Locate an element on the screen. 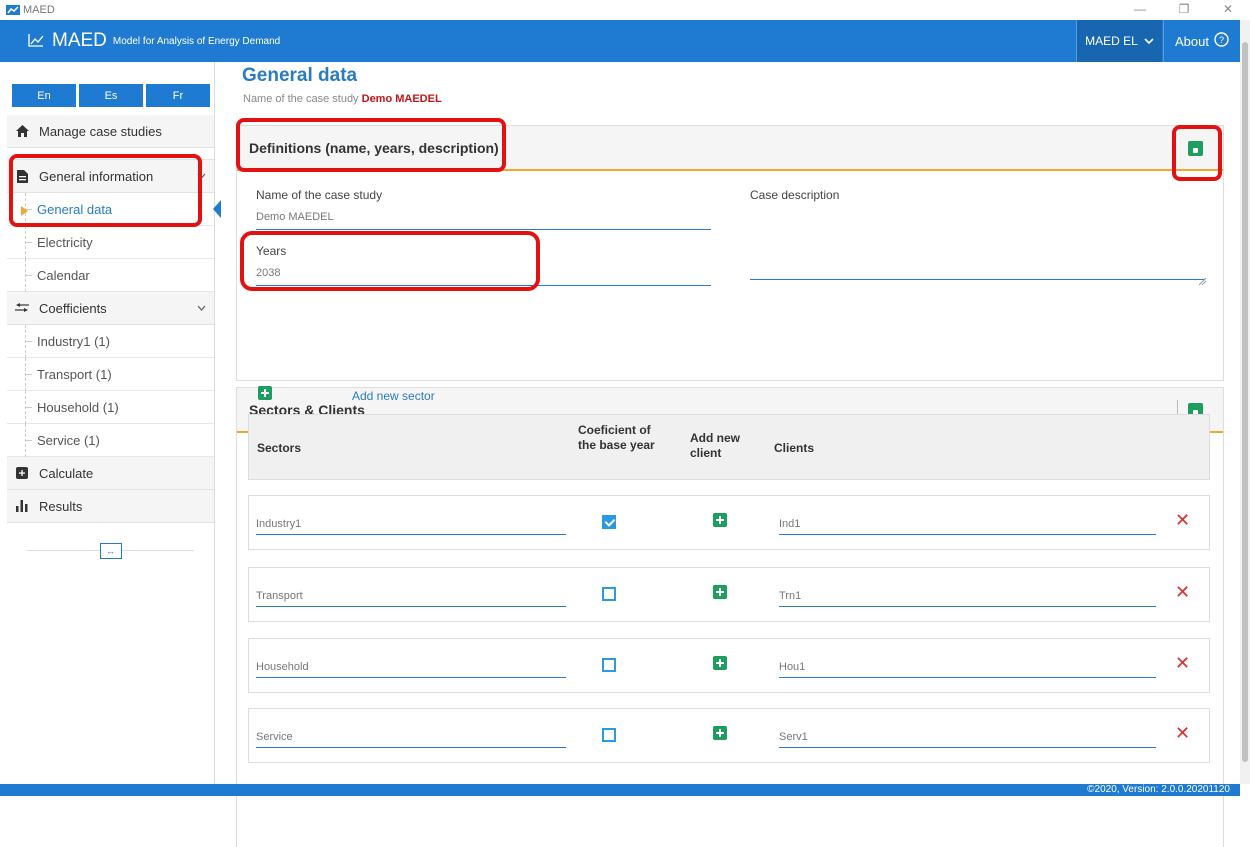 Image resolution: width=1250 pixels, height=847 pixels. sidebar-item-electricity: Electricity is located at coordinates (110, 242).